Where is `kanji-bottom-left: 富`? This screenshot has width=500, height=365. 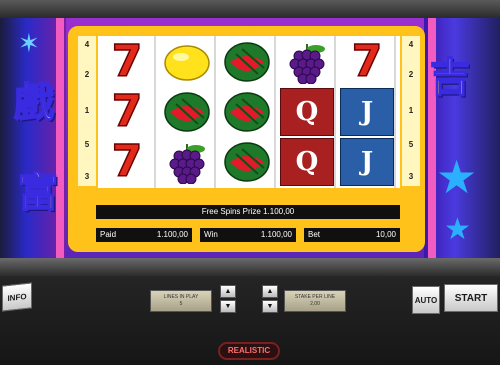
kanji-bottom-left: 富 is located at coordinates (38, 192).